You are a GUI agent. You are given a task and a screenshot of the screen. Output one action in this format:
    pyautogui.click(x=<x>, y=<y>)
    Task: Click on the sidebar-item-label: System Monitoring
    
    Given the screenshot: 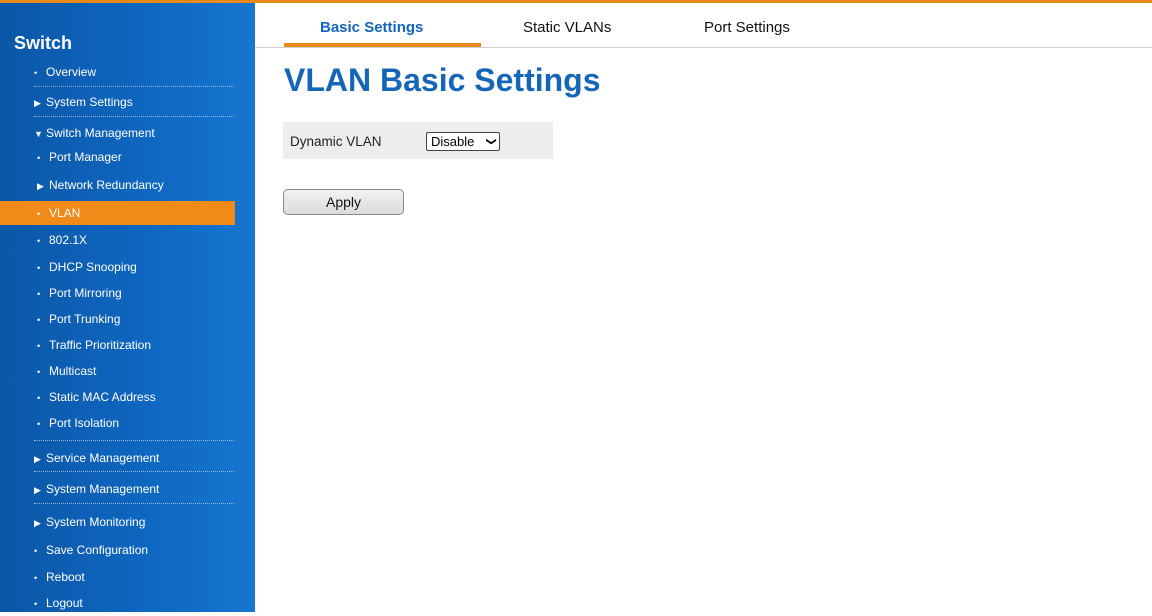 What is the action you would take?
    pyautogui.click(x=96, y=522)
    